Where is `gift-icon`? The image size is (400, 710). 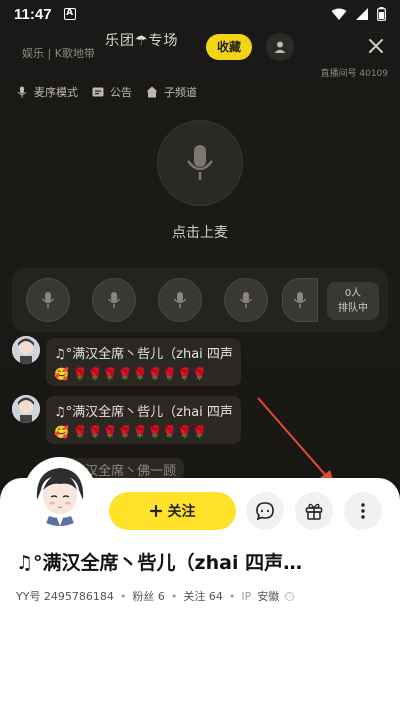 gift-icon is located at coordinates (314, 511).